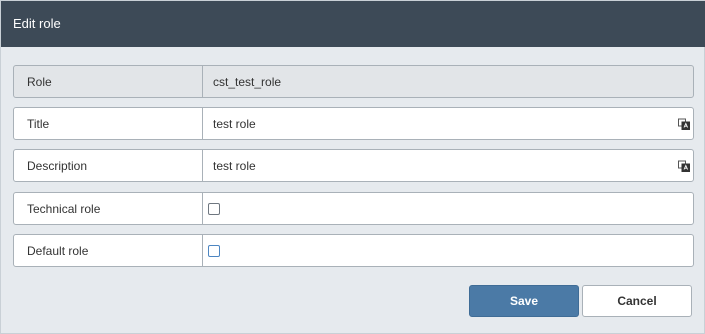  What do you see at coordinates (234, 124) in the screenshot?
I see `title-value: test role` at bounding box center [234, 124].